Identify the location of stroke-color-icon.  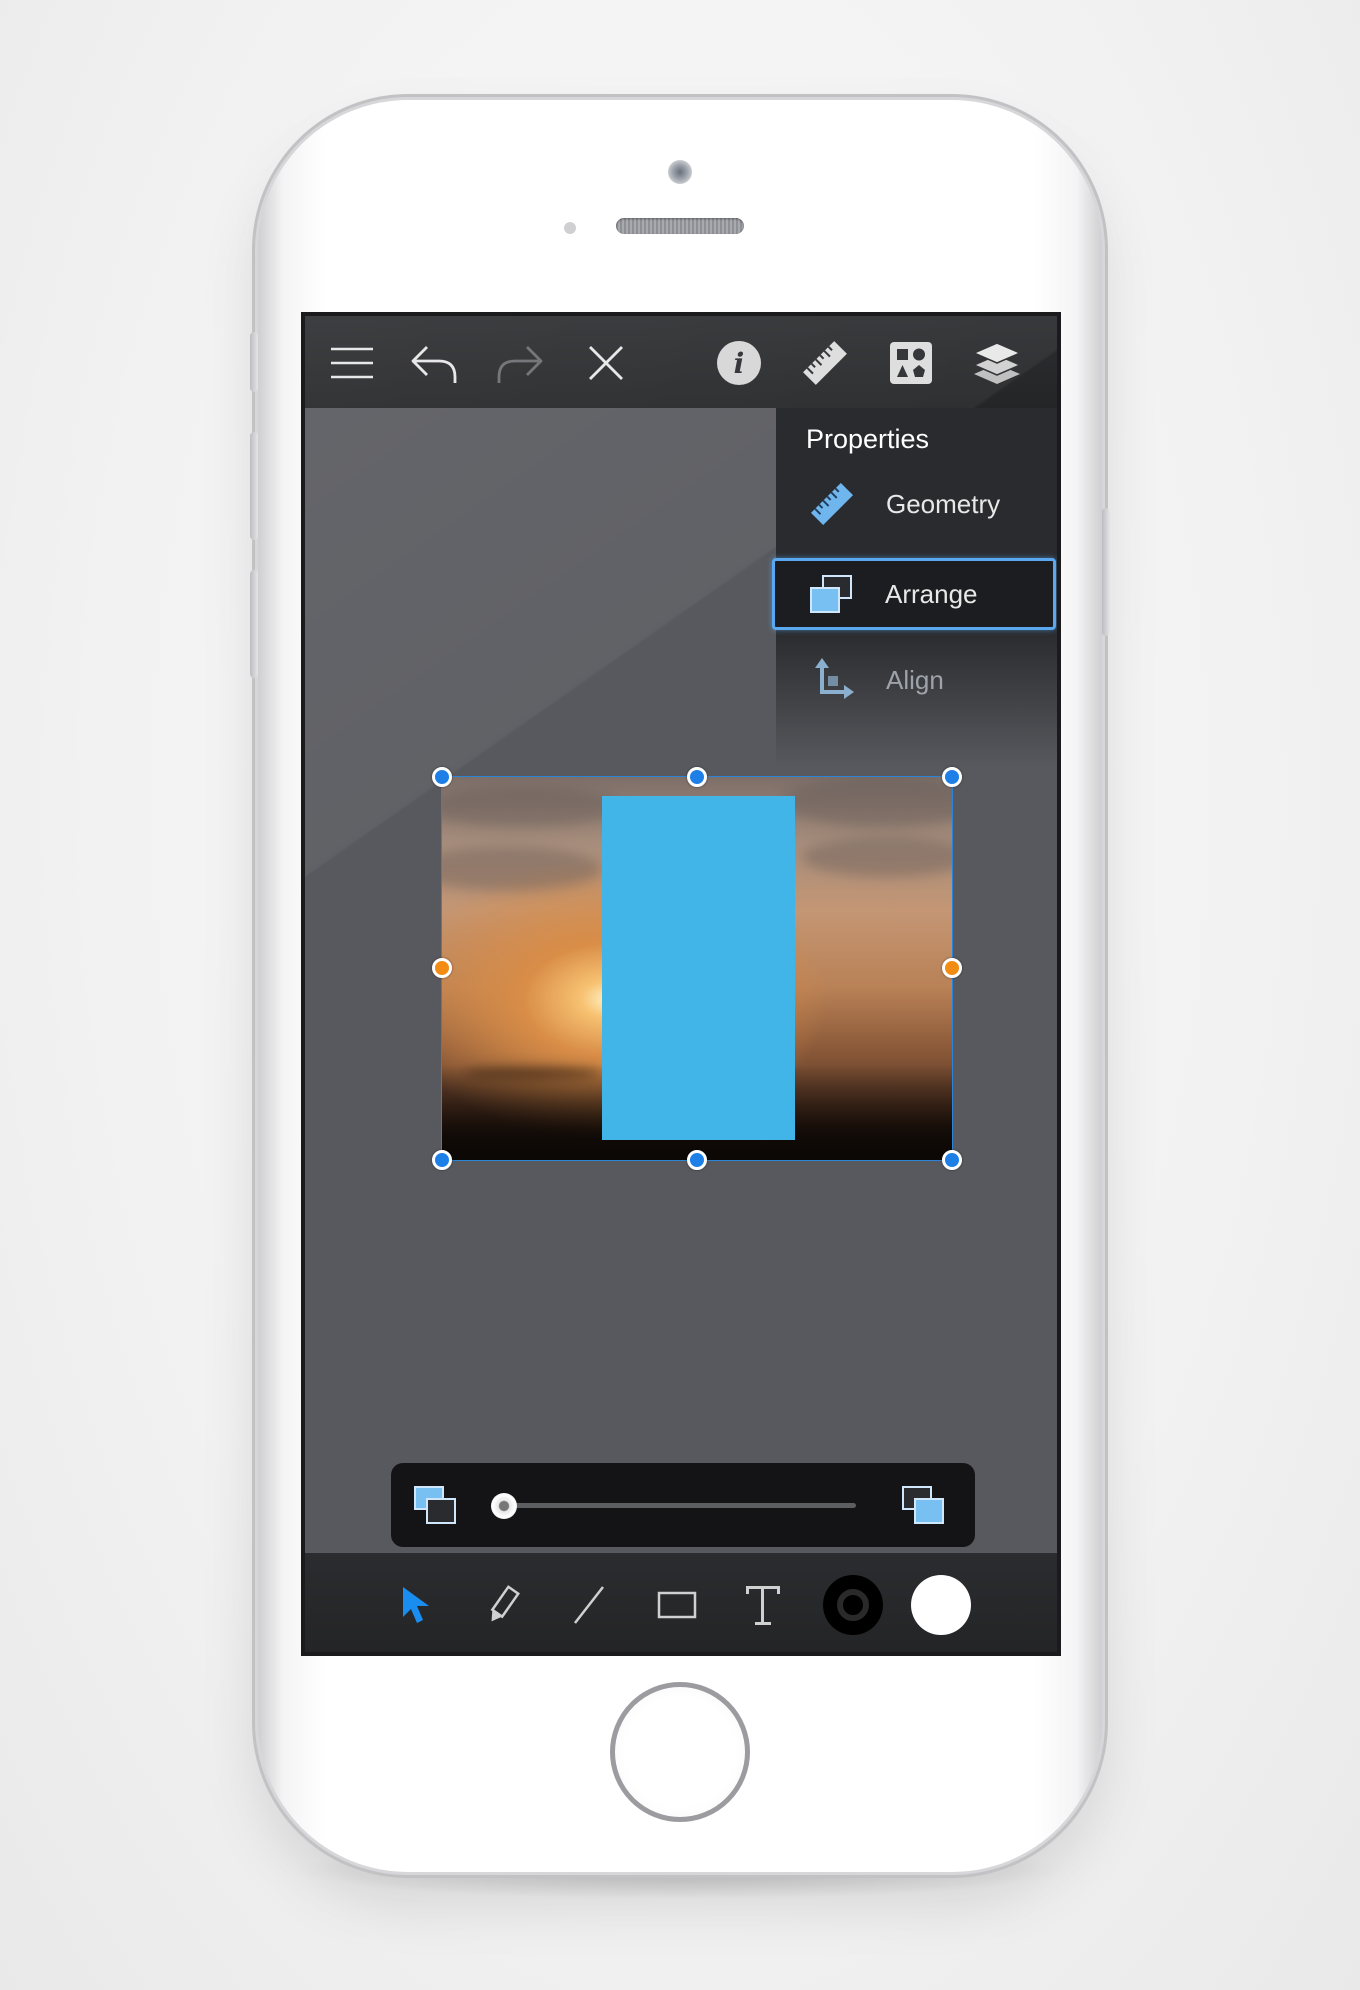
(853, 1605).